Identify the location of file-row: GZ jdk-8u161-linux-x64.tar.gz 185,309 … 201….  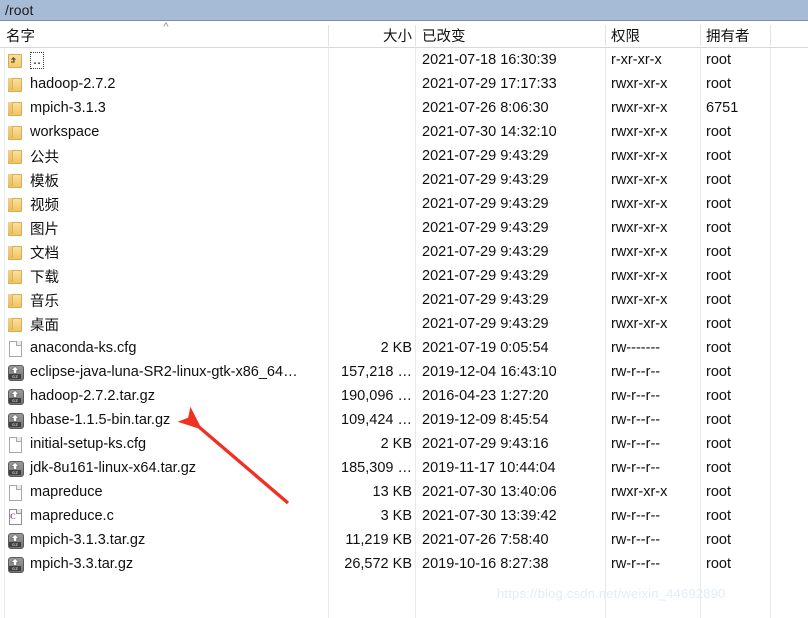
(404, 468).